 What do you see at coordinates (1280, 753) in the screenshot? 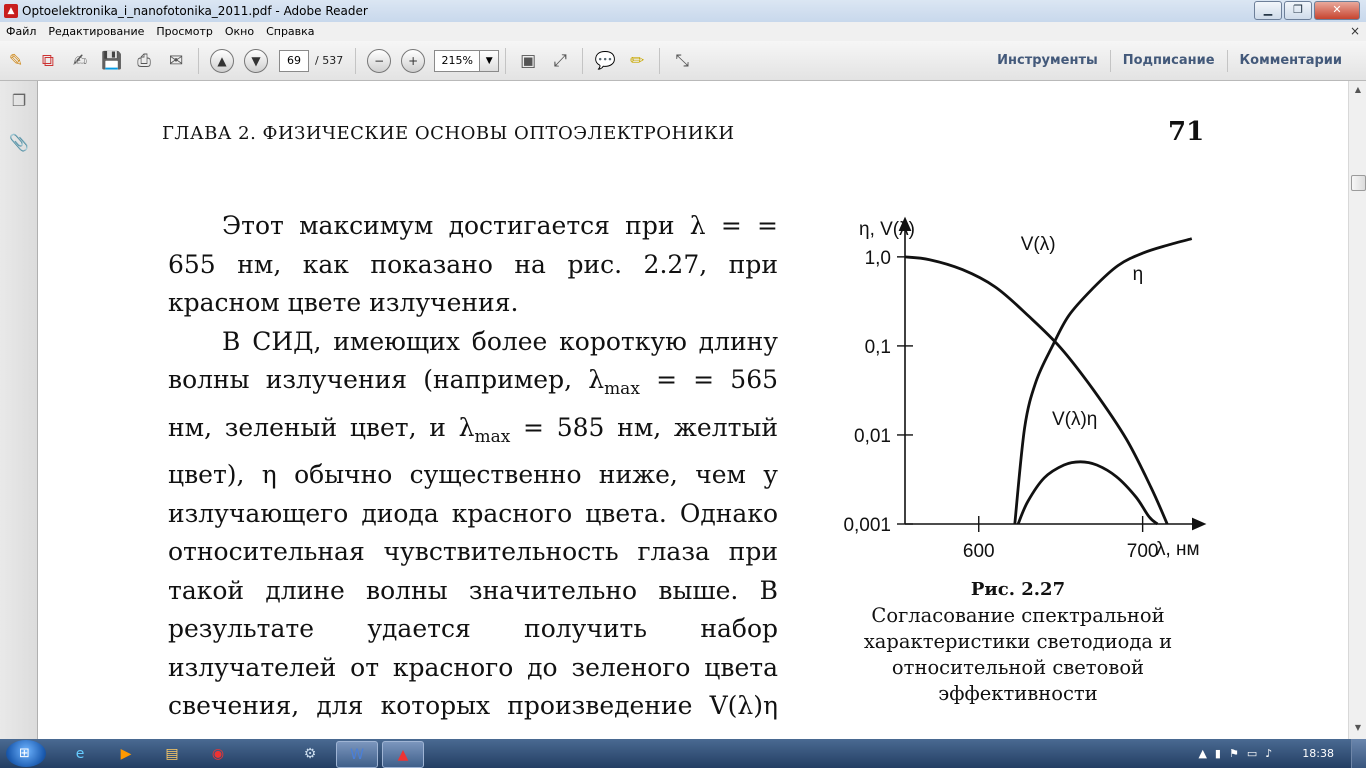
I see `system-tray: ▲ ▮ ⚑ ▭ ♪ 18:38` at bounding box center [1280, 753].